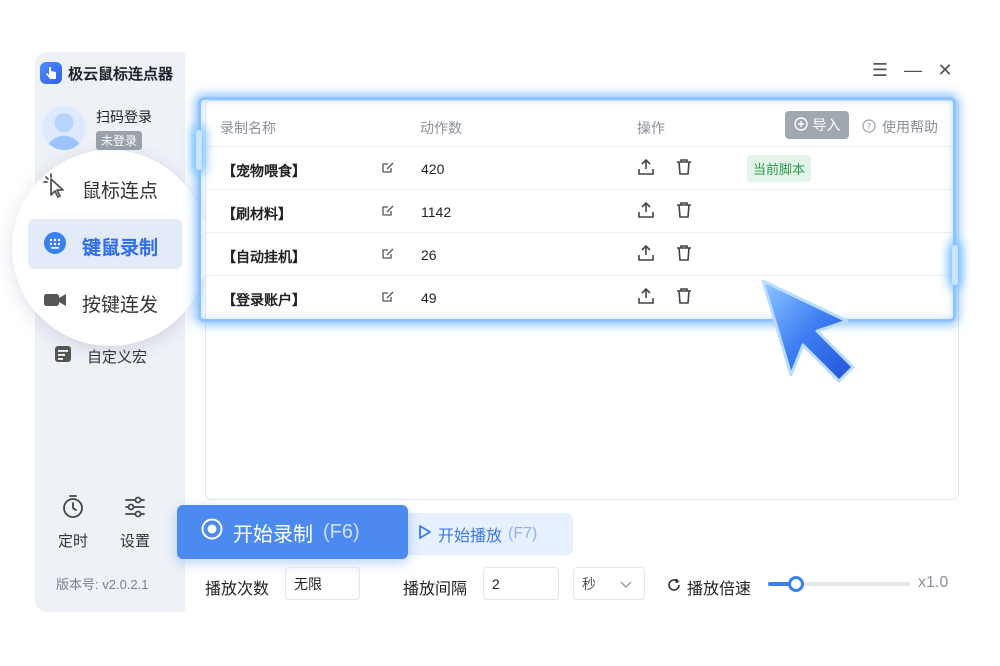 The width and height of the screenshot is (1000, 666). I want to click on timer-icon, so click(73, 509).